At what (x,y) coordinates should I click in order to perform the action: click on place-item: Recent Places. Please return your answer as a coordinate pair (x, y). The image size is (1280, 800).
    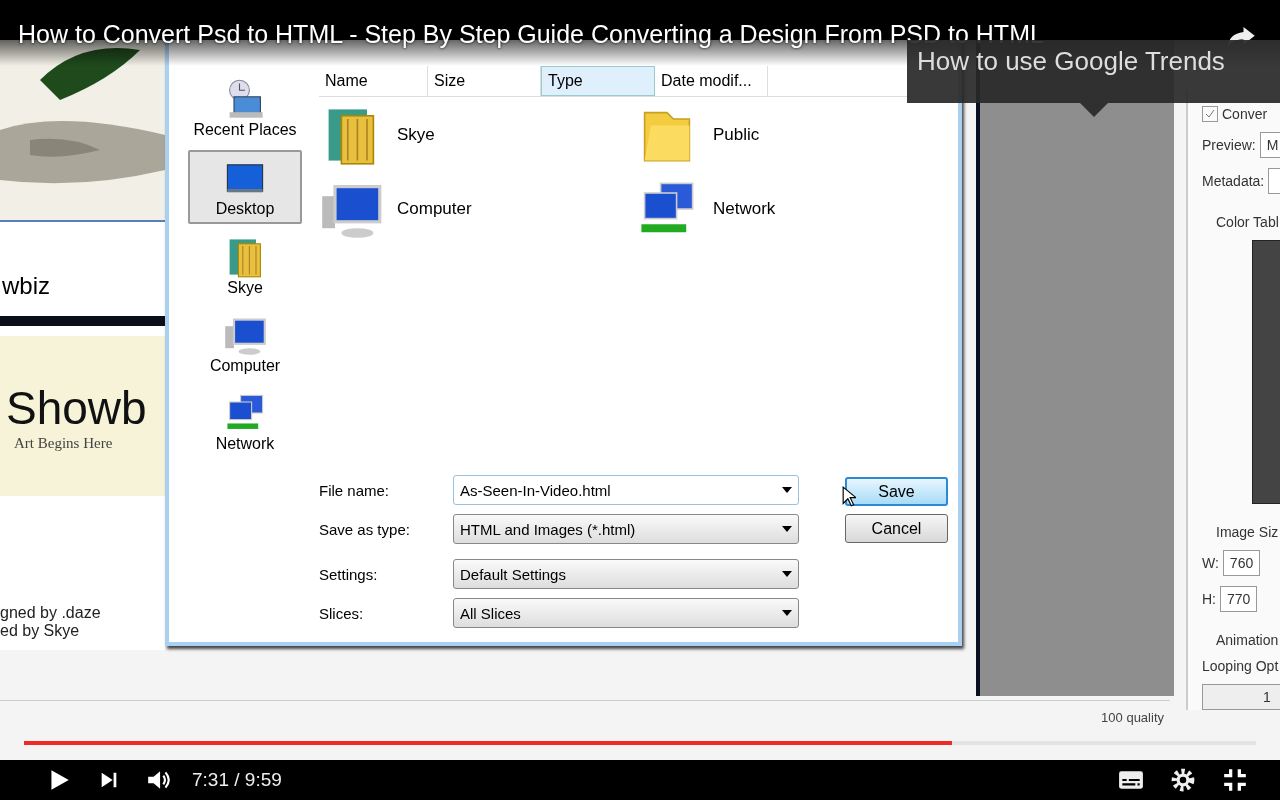
    Looking at the image, I should click on (245, 108).